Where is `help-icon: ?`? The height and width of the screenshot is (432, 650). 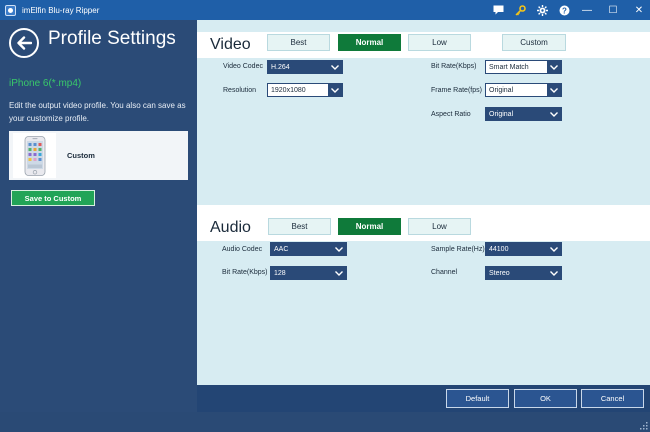
help-icon: ? is located at coordinates (564, 10).